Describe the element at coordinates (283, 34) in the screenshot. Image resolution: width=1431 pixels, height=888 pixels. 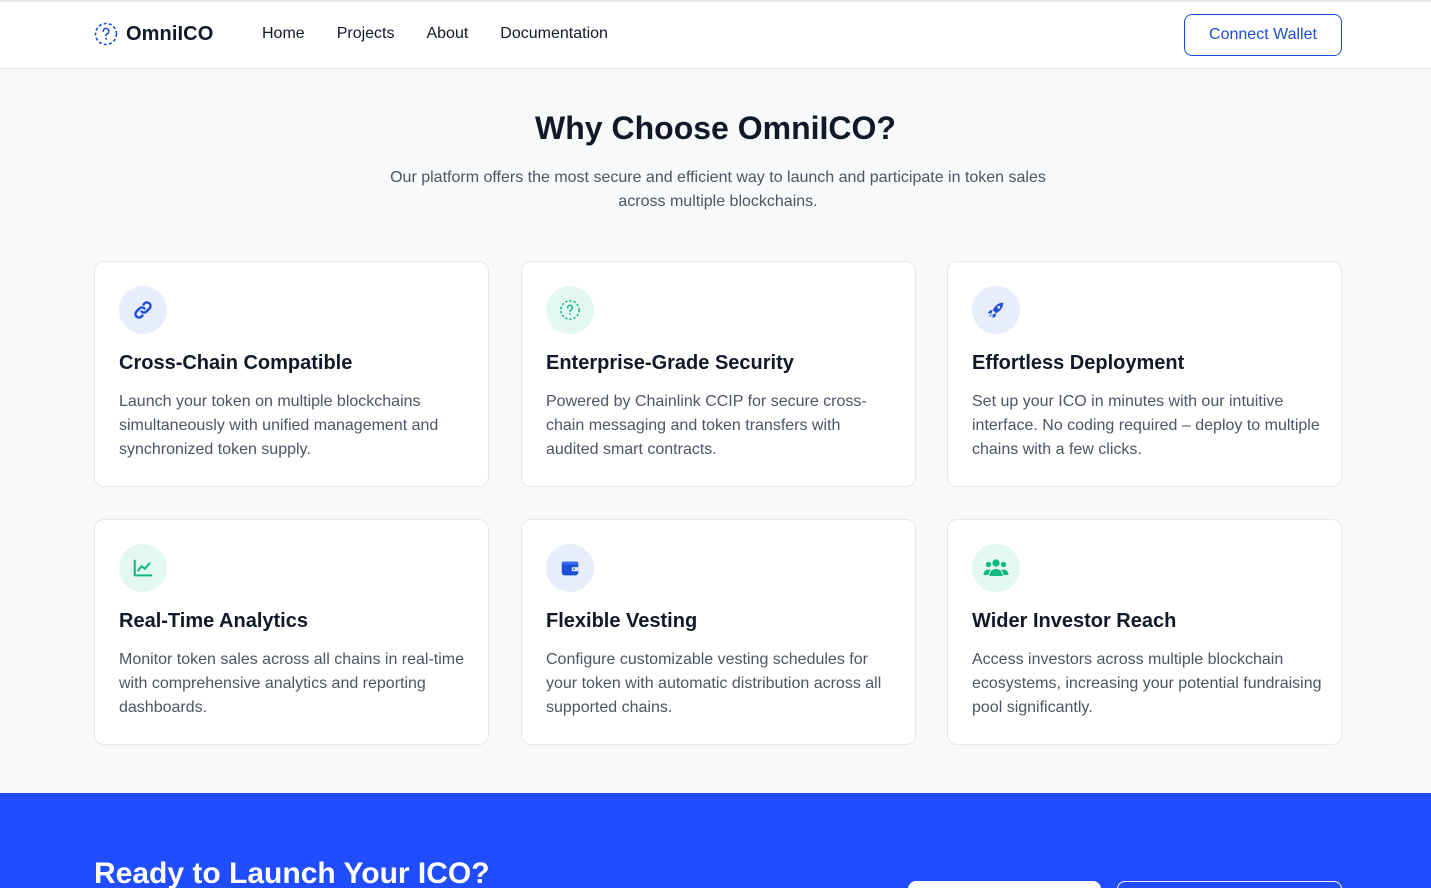
I see `nav-home-link: Home` at that location.